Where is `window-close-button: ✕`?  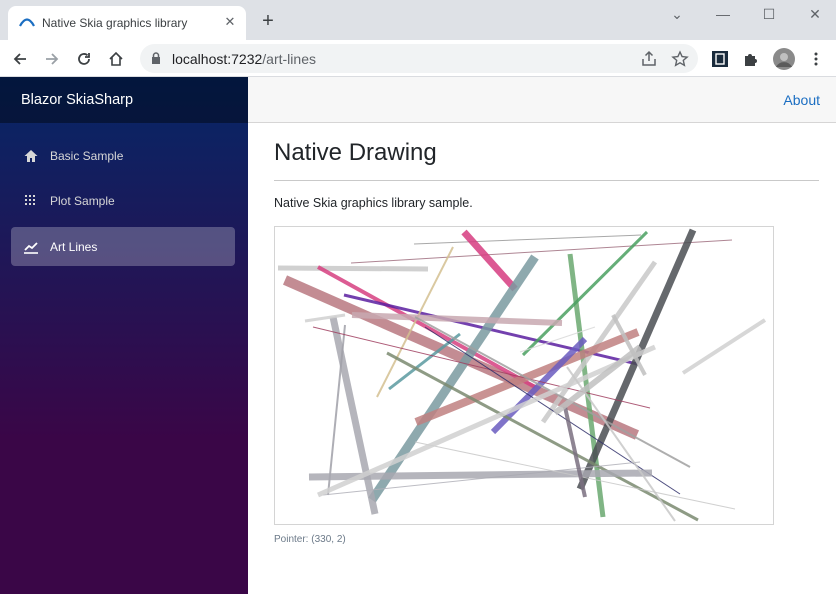 window-close-button: ✕ is located at coordinates (814, 14).